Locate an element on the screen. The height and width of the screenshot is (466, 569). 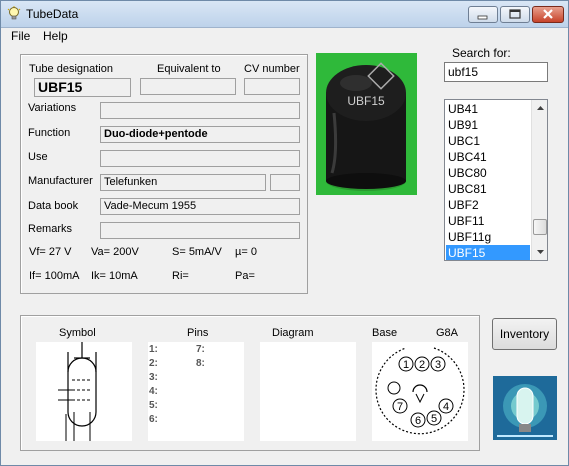
equivalent-label: Equivalent to is located at coordinates (189, 69).